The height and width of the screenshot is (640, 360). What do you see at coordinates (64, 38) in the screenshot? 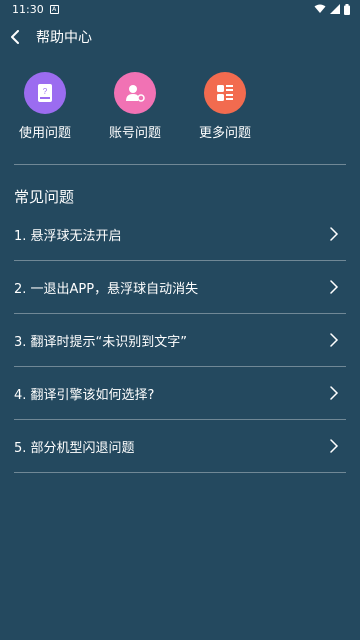
I see `page-title: 帮助中心` at bounding box center [64, 38].